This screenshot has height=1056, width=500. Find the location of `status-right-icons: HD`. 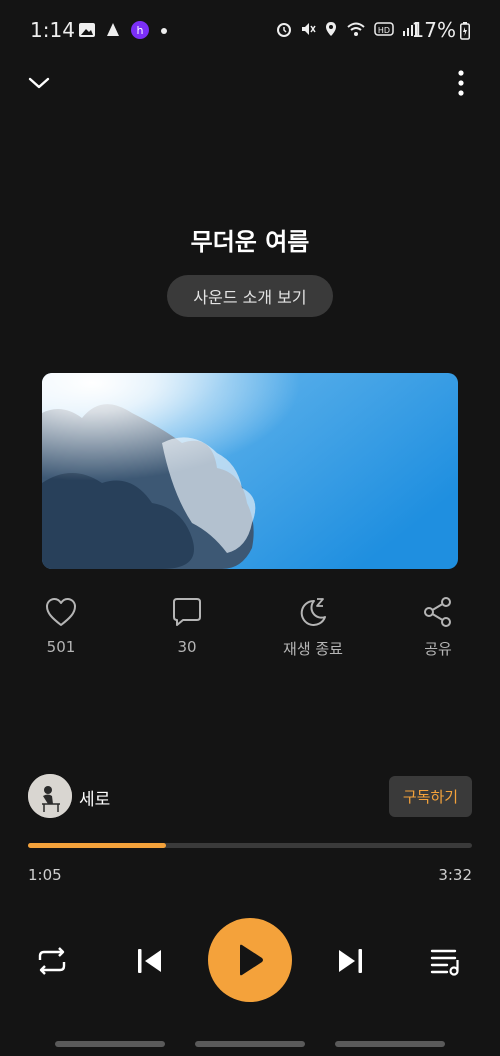

status-right-icons: HD is located at coordinates (347, 29).